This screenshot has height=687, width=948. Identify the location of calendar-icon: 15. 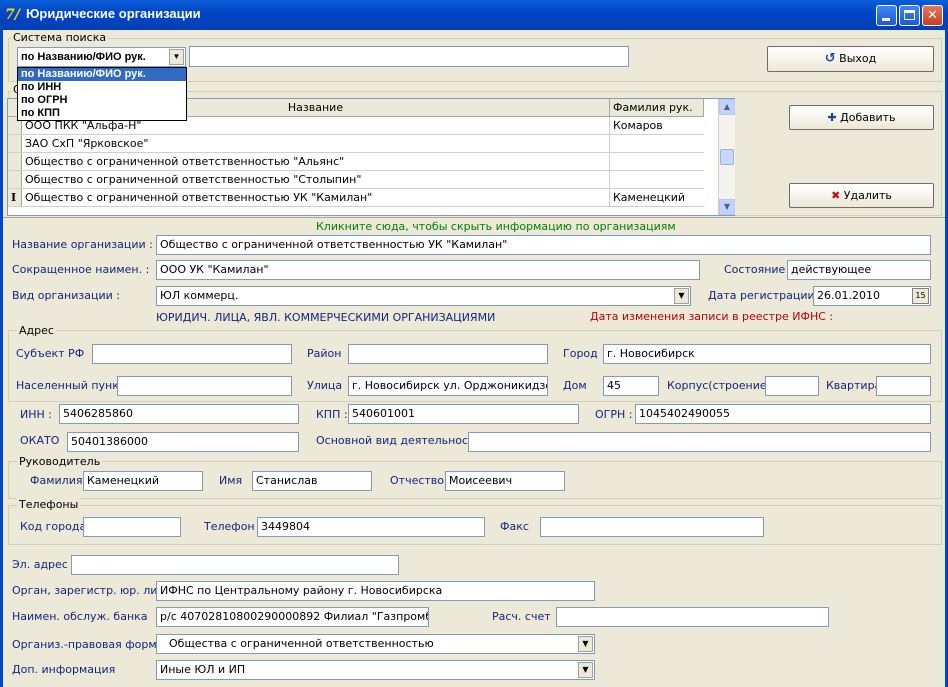
(920, 296).